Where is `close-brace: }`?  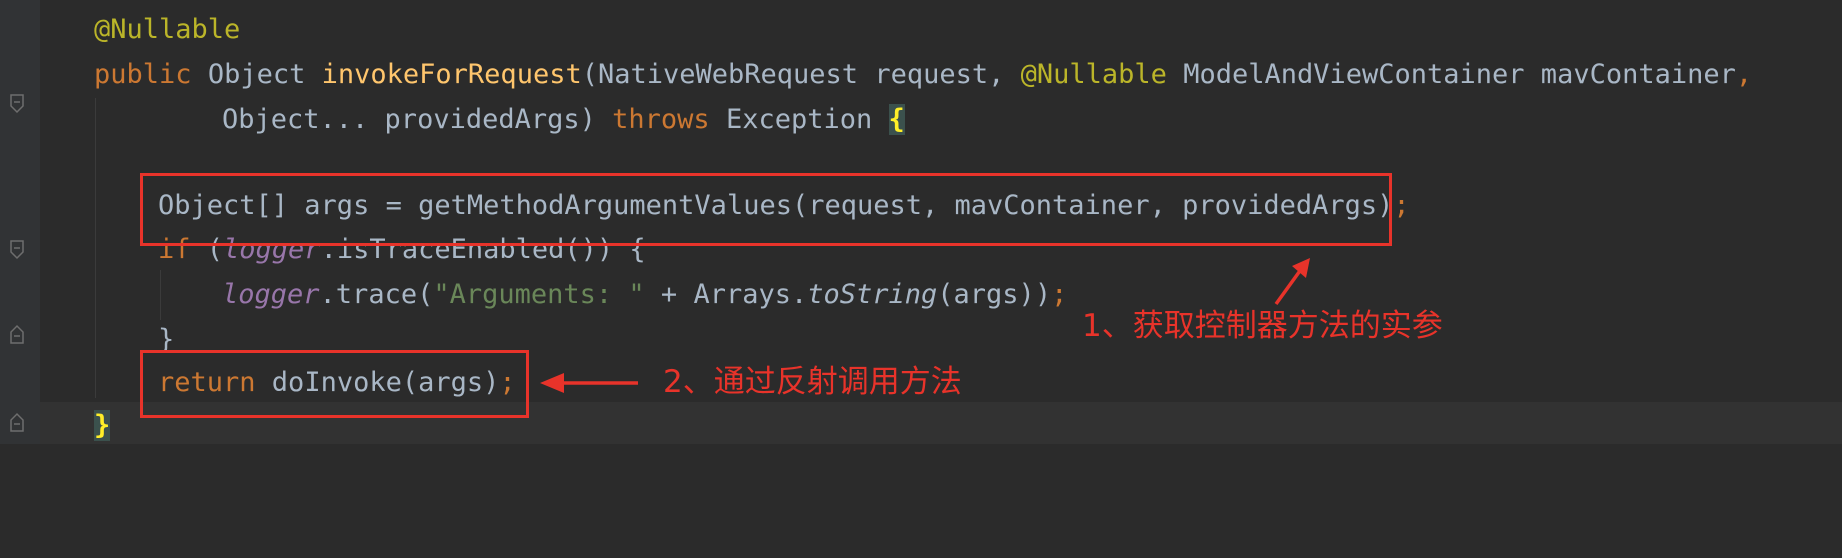 close-brace: } is located at coordinates (102, 425).